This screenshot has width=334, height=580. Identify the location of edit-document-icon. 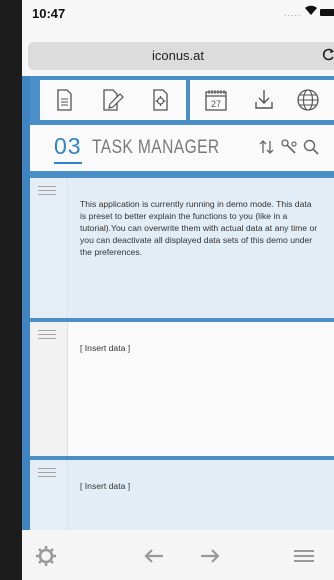
(112, 100).